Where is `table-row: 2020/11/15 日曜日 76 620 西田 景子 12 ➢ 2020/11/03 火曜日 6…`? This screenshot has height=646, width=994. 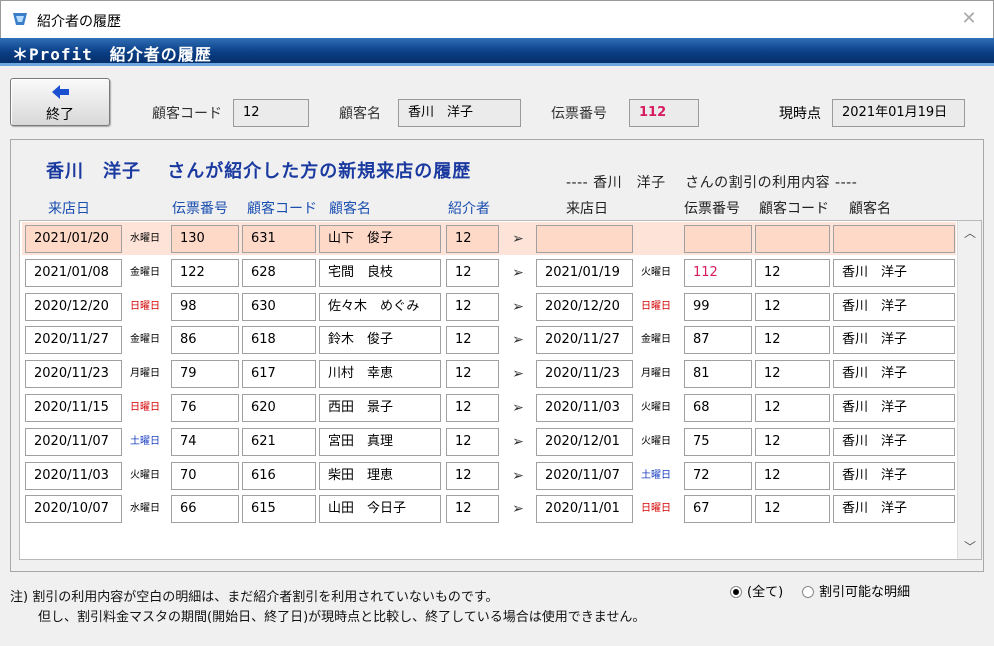 table-row: 2020/11/15 日曜日 76 620 西田 景子 12 ➢ 2020/11/03 火曜日 6… is located at coordinates (489, 407).